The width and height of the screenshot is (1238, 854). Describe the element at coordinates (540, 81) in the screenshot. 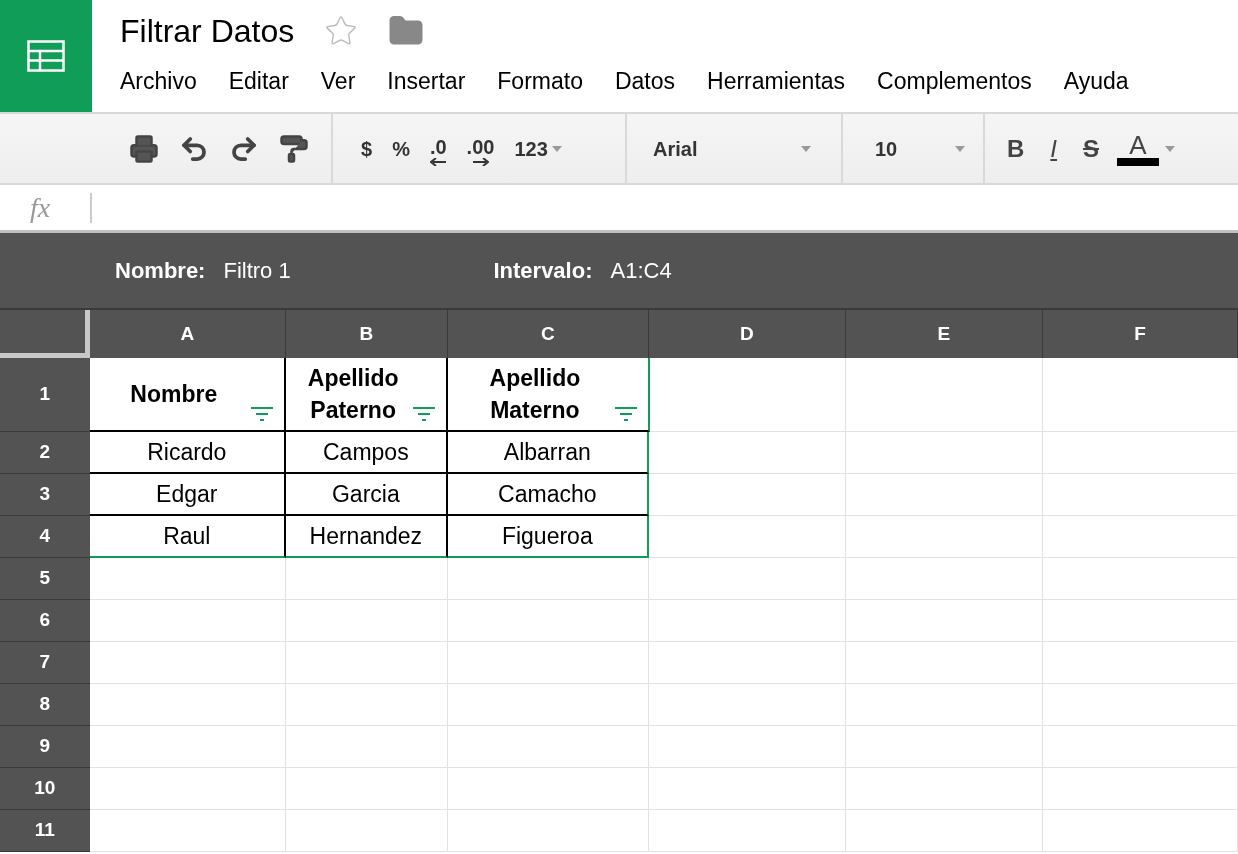

I see `menu-item: Formato` at that location.